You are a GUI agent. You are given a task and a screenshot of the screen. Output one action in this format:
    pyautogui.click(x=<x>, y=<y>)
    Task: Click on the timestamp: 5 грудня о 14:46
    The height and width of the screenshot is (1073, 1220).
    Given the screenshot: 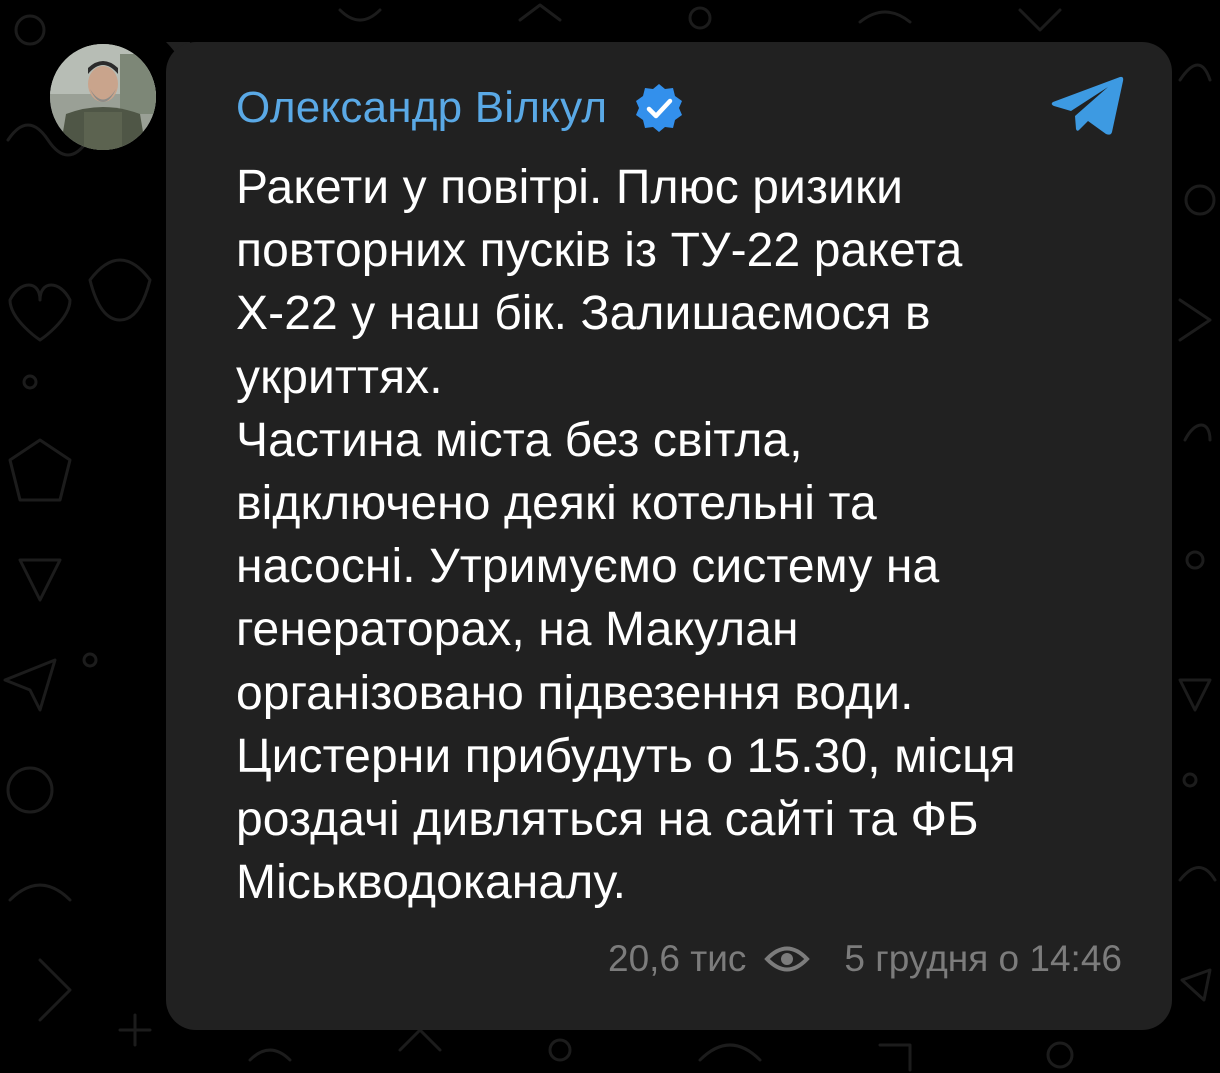 What is the action you would take?
    pyautogui.click(x=983, y=958)
    